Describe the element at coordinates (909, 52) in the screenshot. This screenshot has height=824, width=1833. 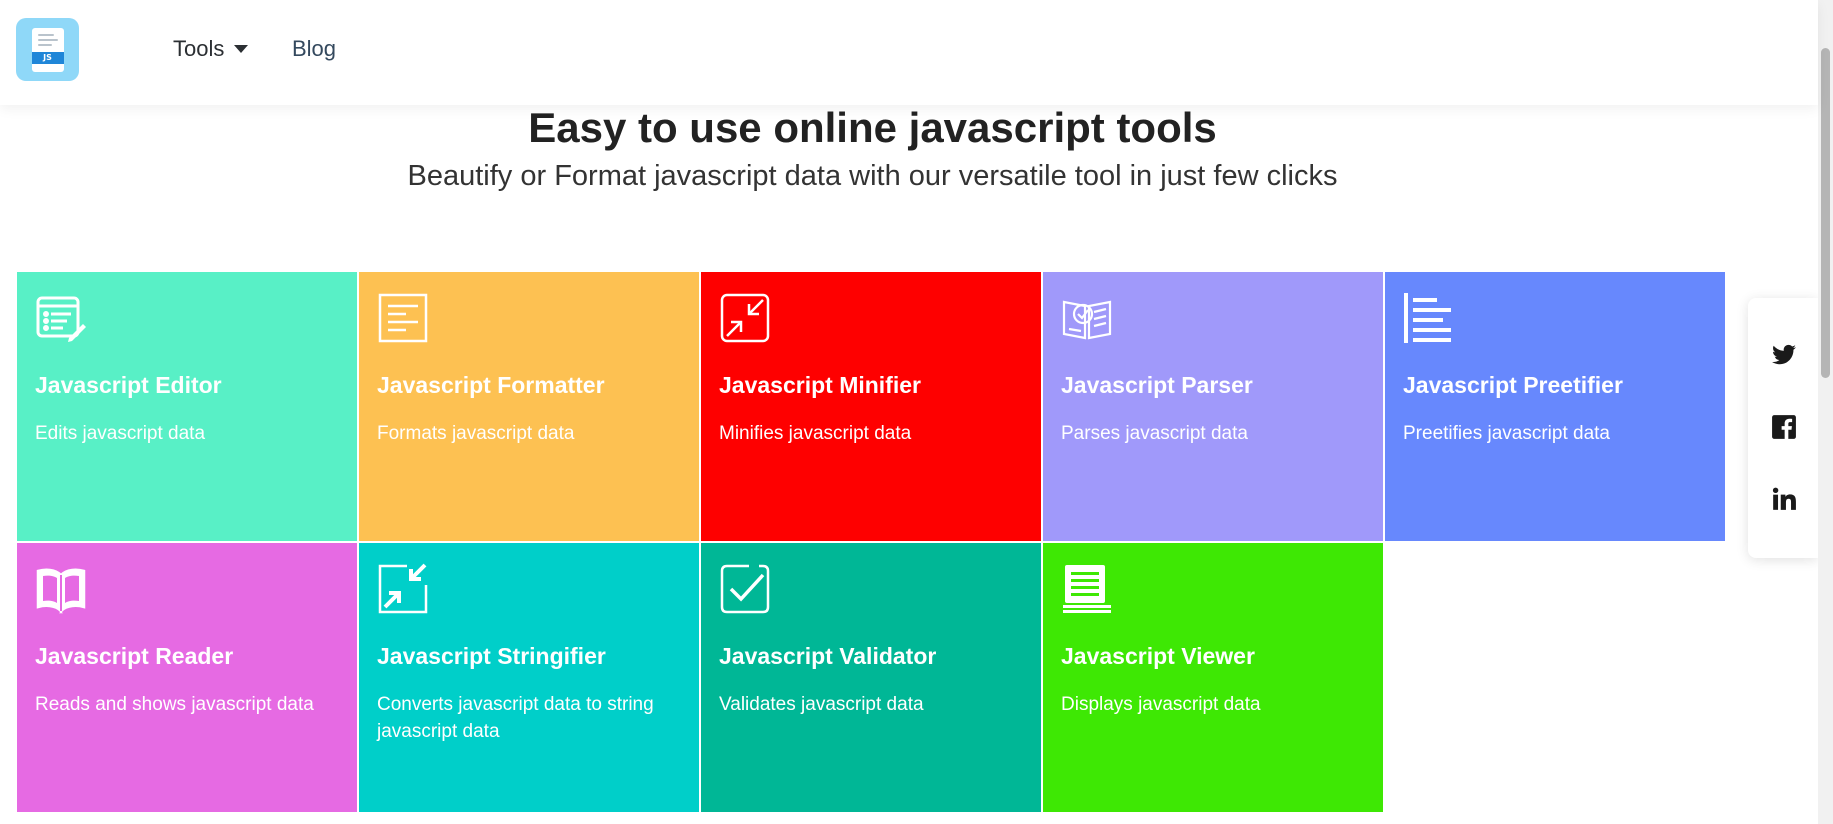
I see `navbar: JS Tools Blog` at that location.